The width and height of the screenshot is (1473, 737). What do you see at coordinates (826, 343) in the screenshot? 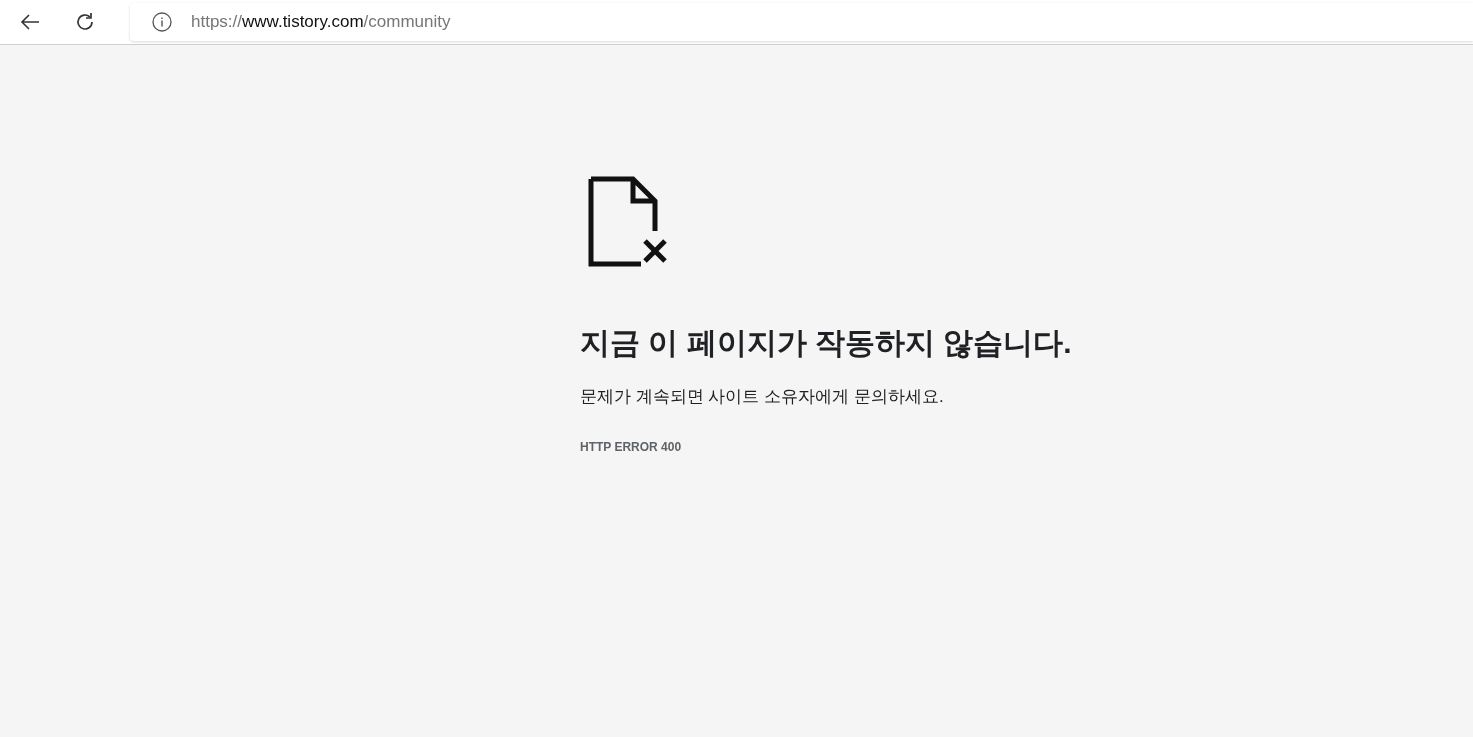
I see `error-heading: 지금 이 페이지가 작동하지 않습니다.` at bounding box center [826, 343].